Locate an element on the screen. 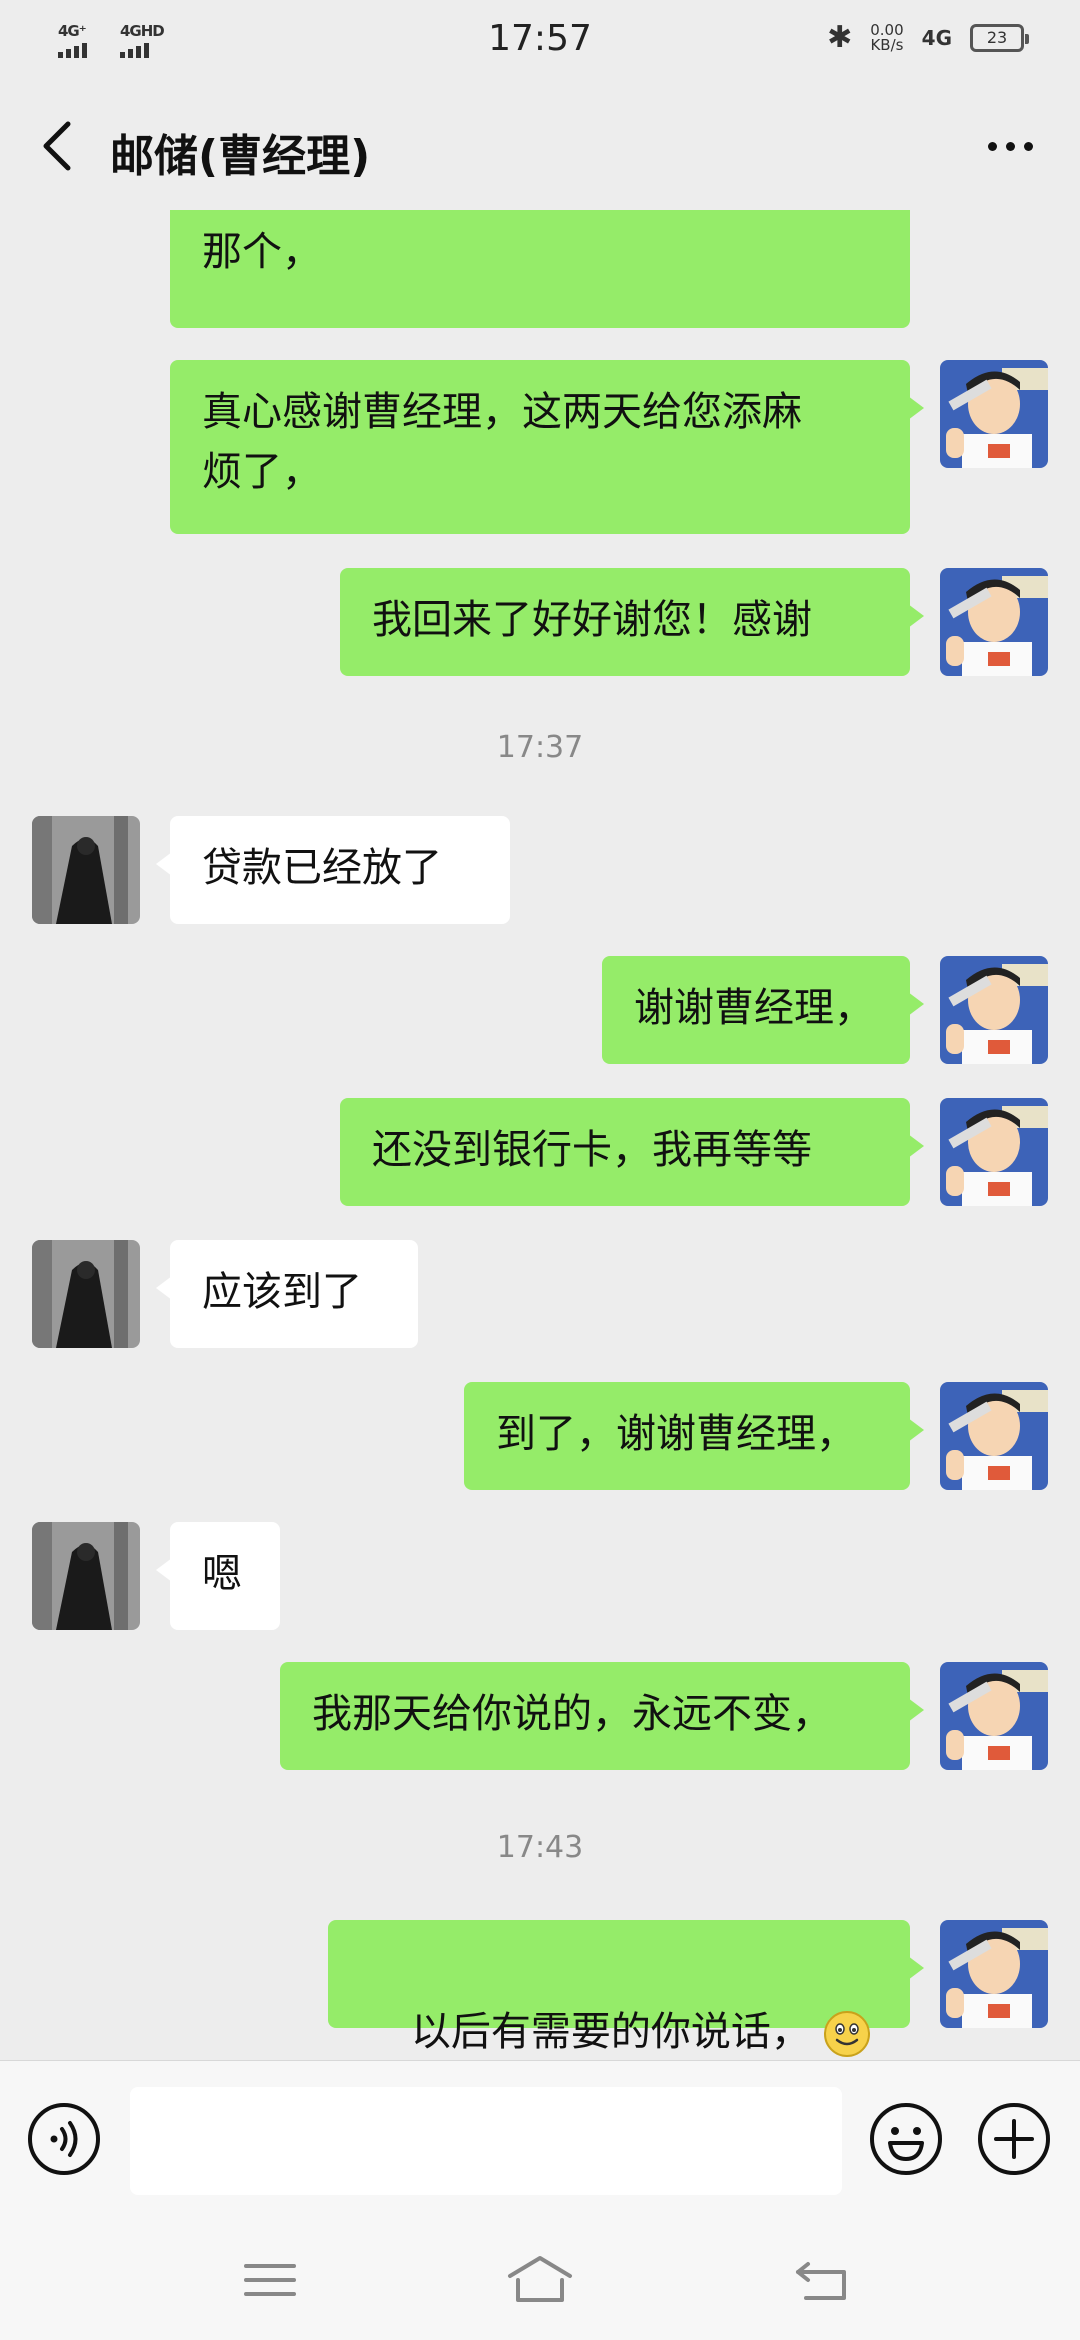  input-bar is located at coordinates (540, 2140).